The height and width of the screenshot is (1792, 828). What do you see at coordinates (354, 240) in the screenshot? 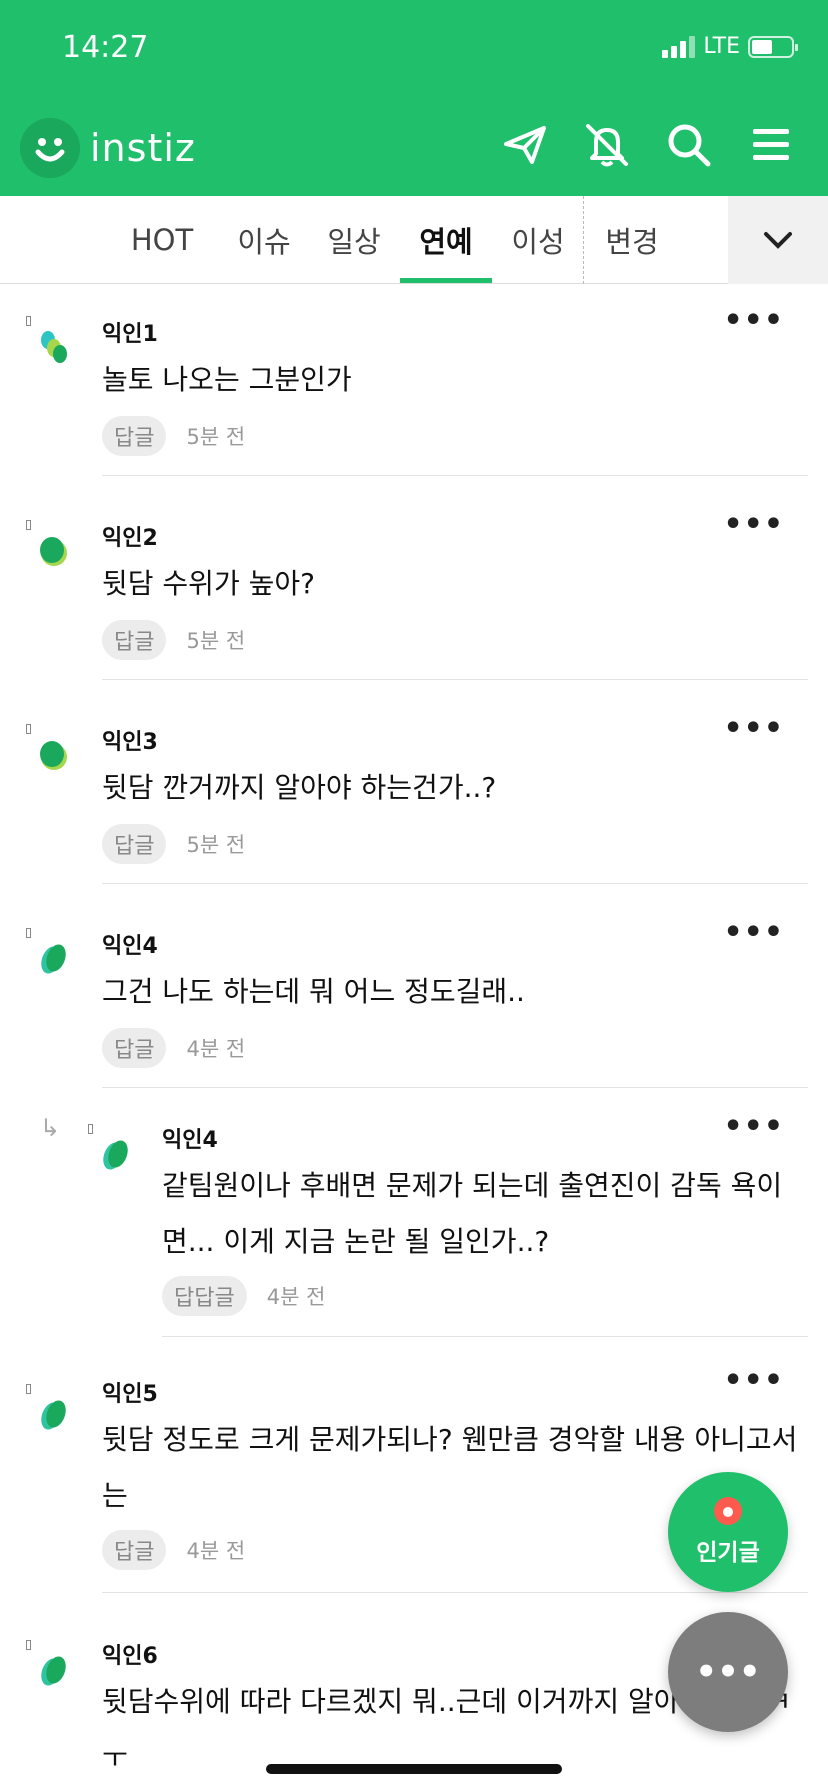
I see `tab-daily: 일상` at bounding box center [354, 240].